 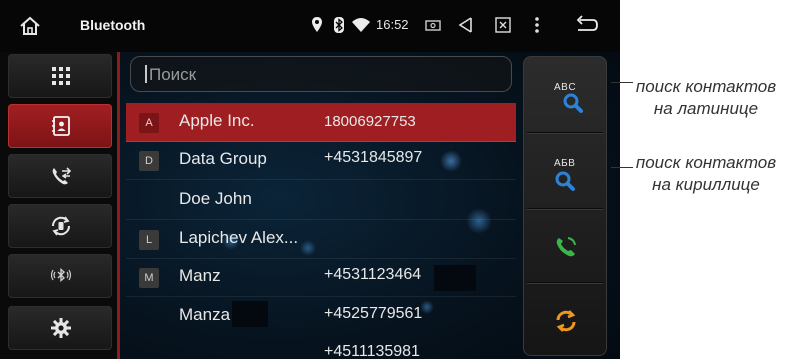 I want to click on action-panel: ABC АБВ, so click(x=565, y=206).